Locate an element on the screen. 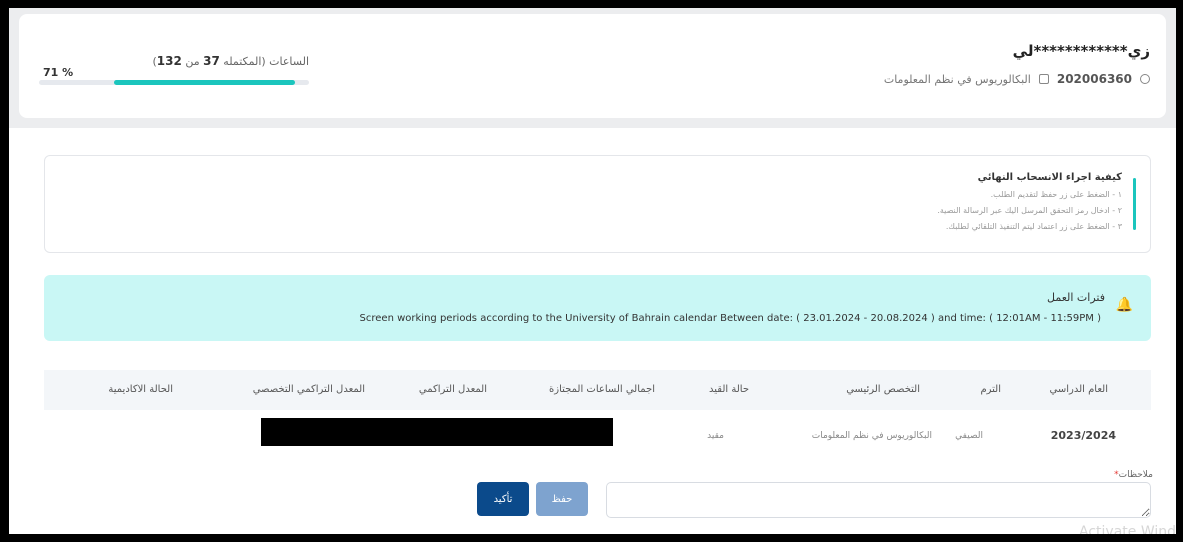  column-header-gpa: المعدل التراكمي is located at coordinates (452, 389).